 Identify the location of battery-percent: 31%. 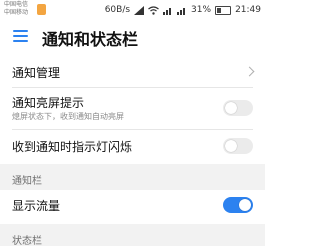
(201, 10).